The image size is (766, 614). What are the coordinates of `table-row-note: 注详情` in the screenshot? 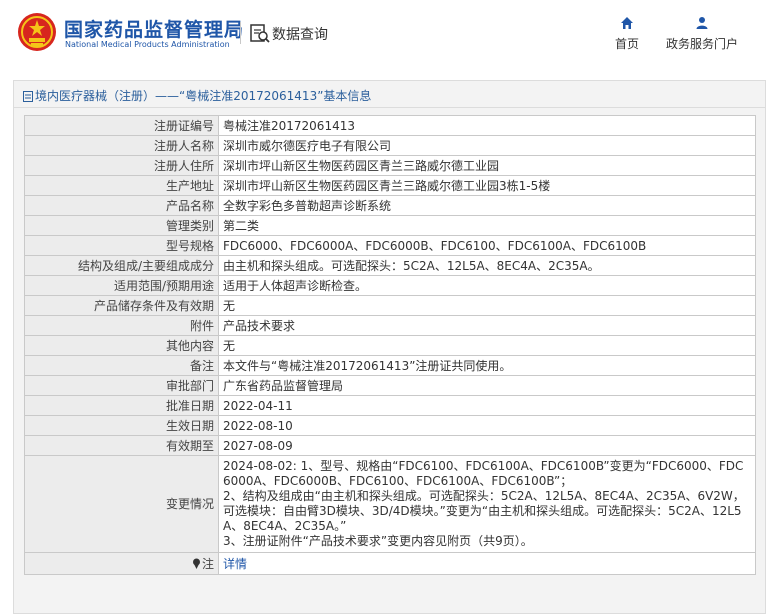 It's located at (390, 563).